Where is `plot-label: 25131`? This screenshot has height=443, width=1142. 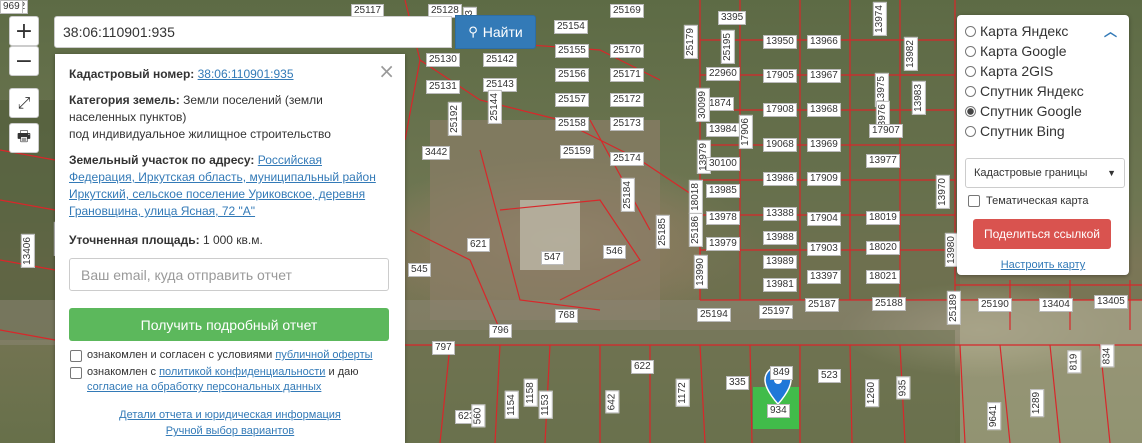 plot-label: 25131 is located at coordinates (443, 87).